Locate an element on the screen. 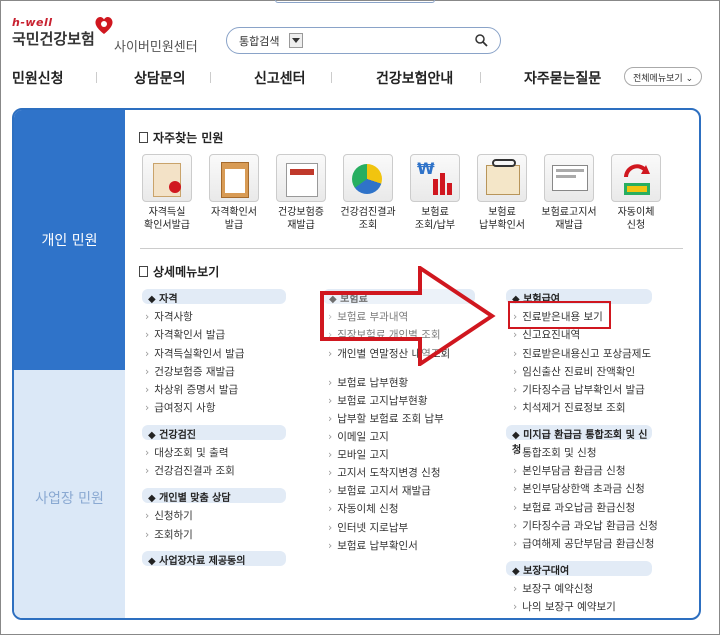 The width and height of the screenshot is (720, 635). menu-link: 자격확인서 발급 is located at coordinates (185, 334).